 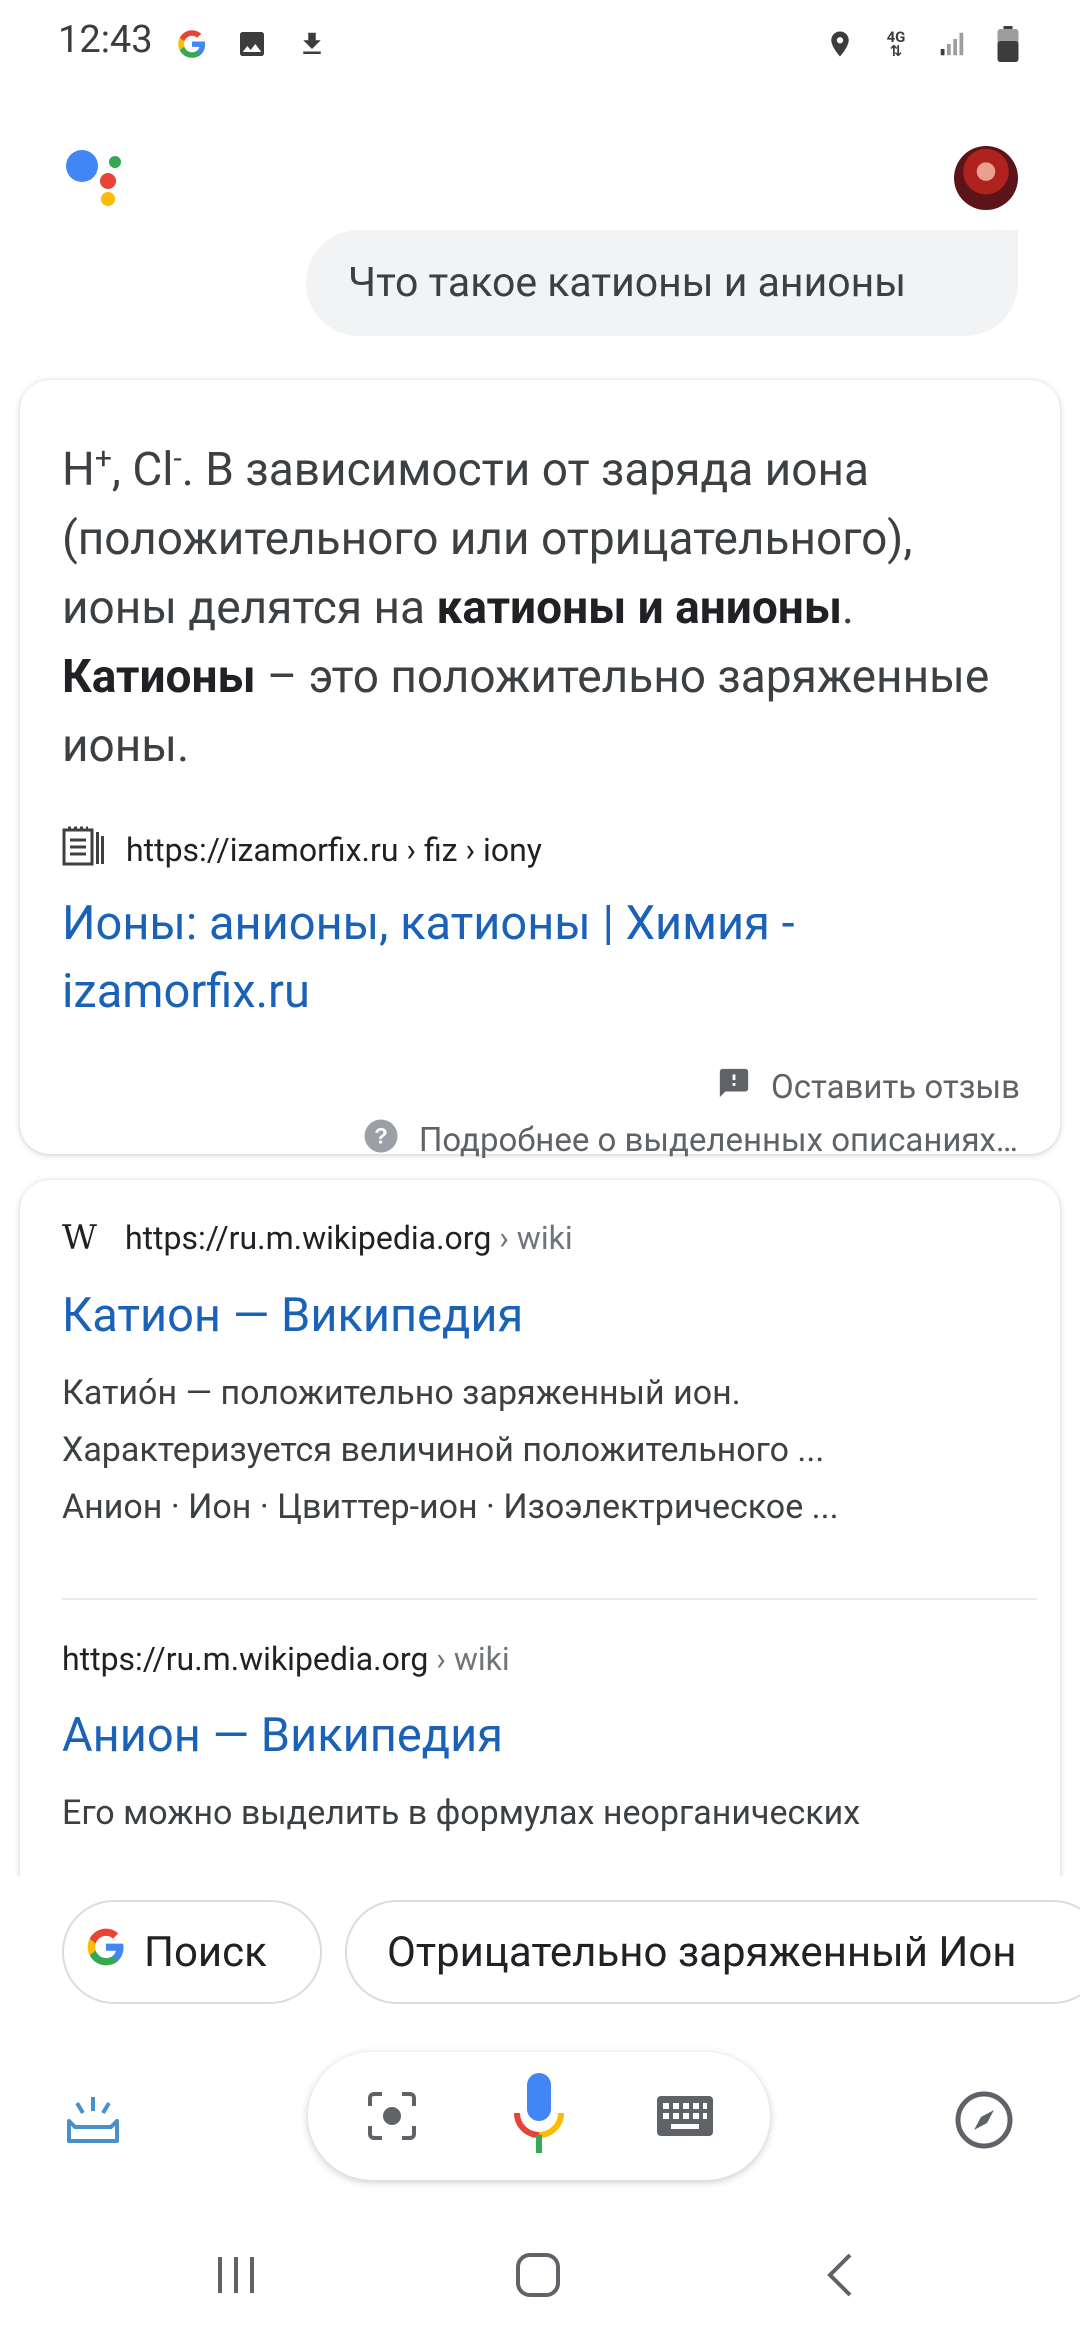 What do you see at coordinates (1008, 44) in the screenshot?
I see `battery-icon` at bounding box center [1008, 44].